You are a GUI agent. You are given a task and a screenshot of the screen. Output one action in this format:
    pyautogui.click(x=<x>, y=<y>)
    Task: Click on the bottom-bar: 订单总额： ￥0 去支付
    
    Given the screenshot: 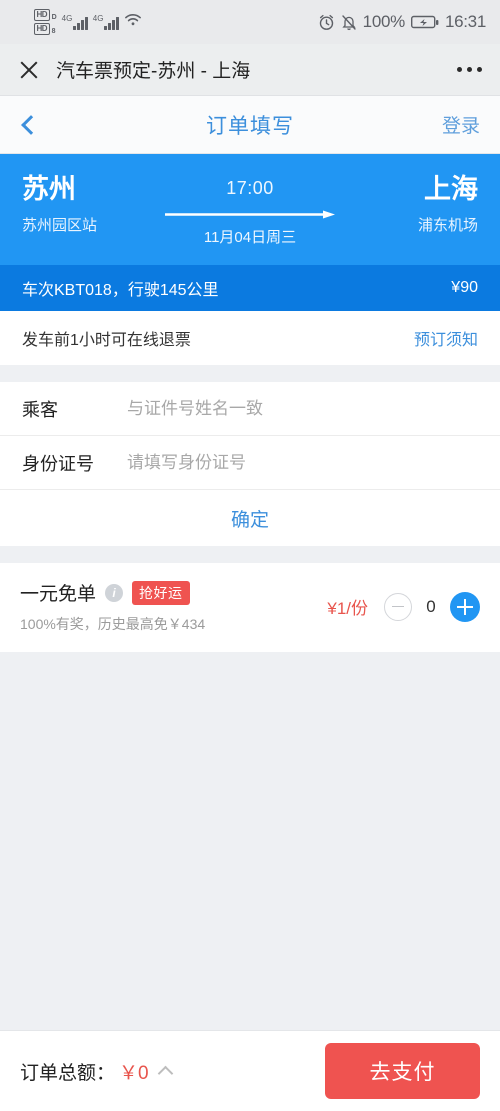 What is the action you would take?
    pyautogui.click(x=250, y=1070)
    